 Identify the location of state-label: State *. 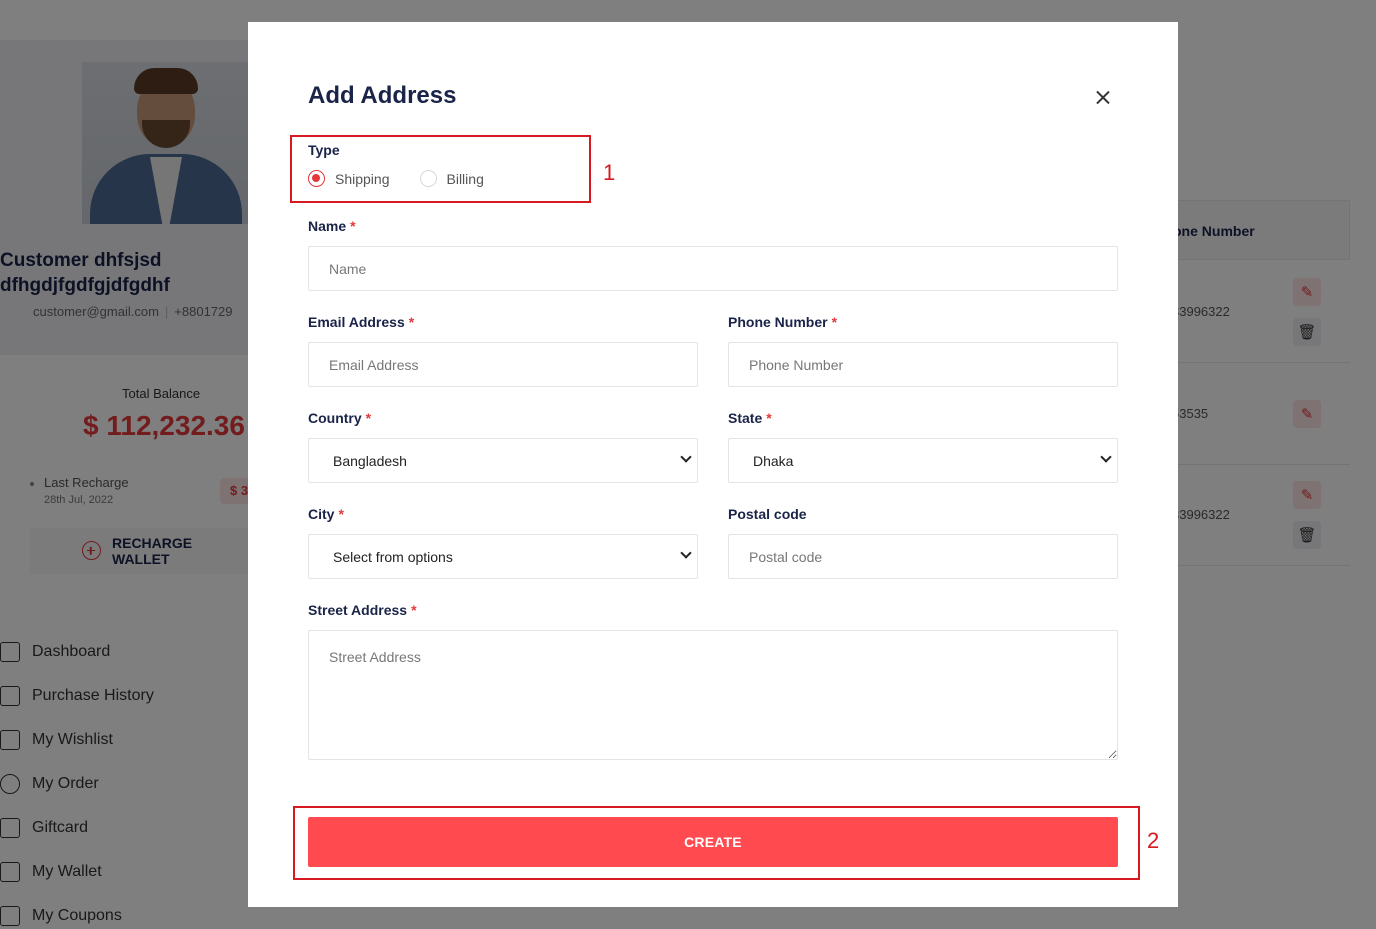
(750, 418).